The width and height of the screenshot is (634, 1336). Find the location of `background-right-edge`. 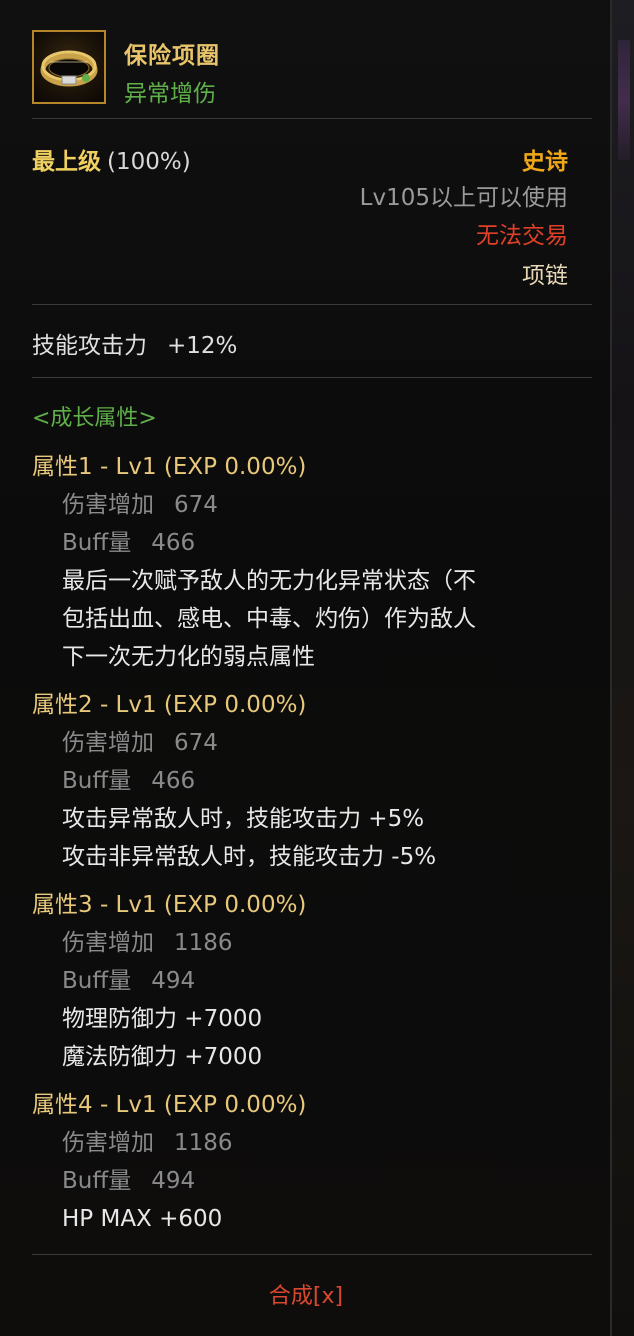

background-right-edge is located at coordinates (623, 668).